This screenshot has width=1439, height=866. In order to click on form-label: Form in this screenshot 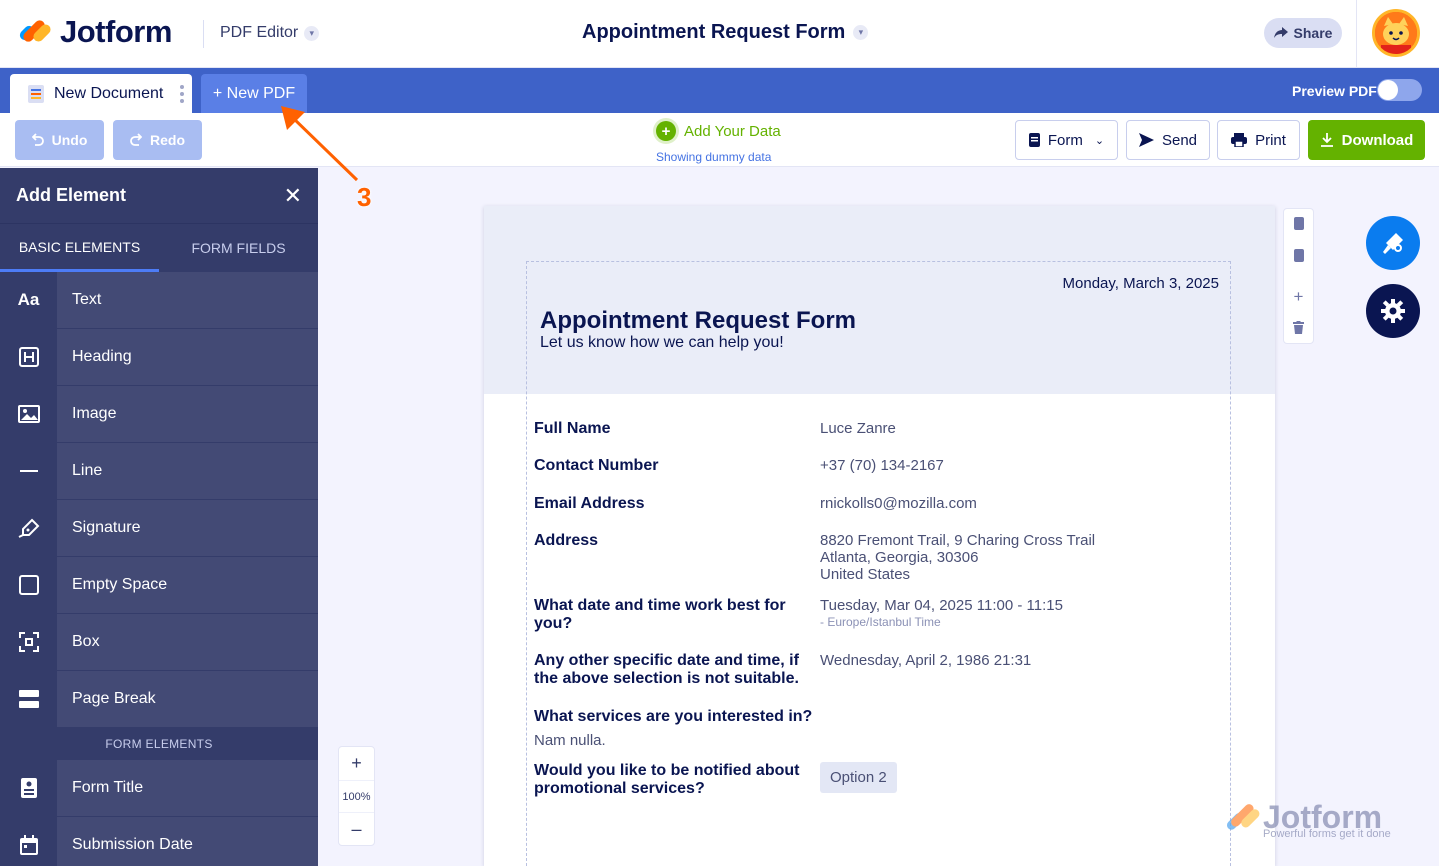, I will do `click(1065, 140)`.